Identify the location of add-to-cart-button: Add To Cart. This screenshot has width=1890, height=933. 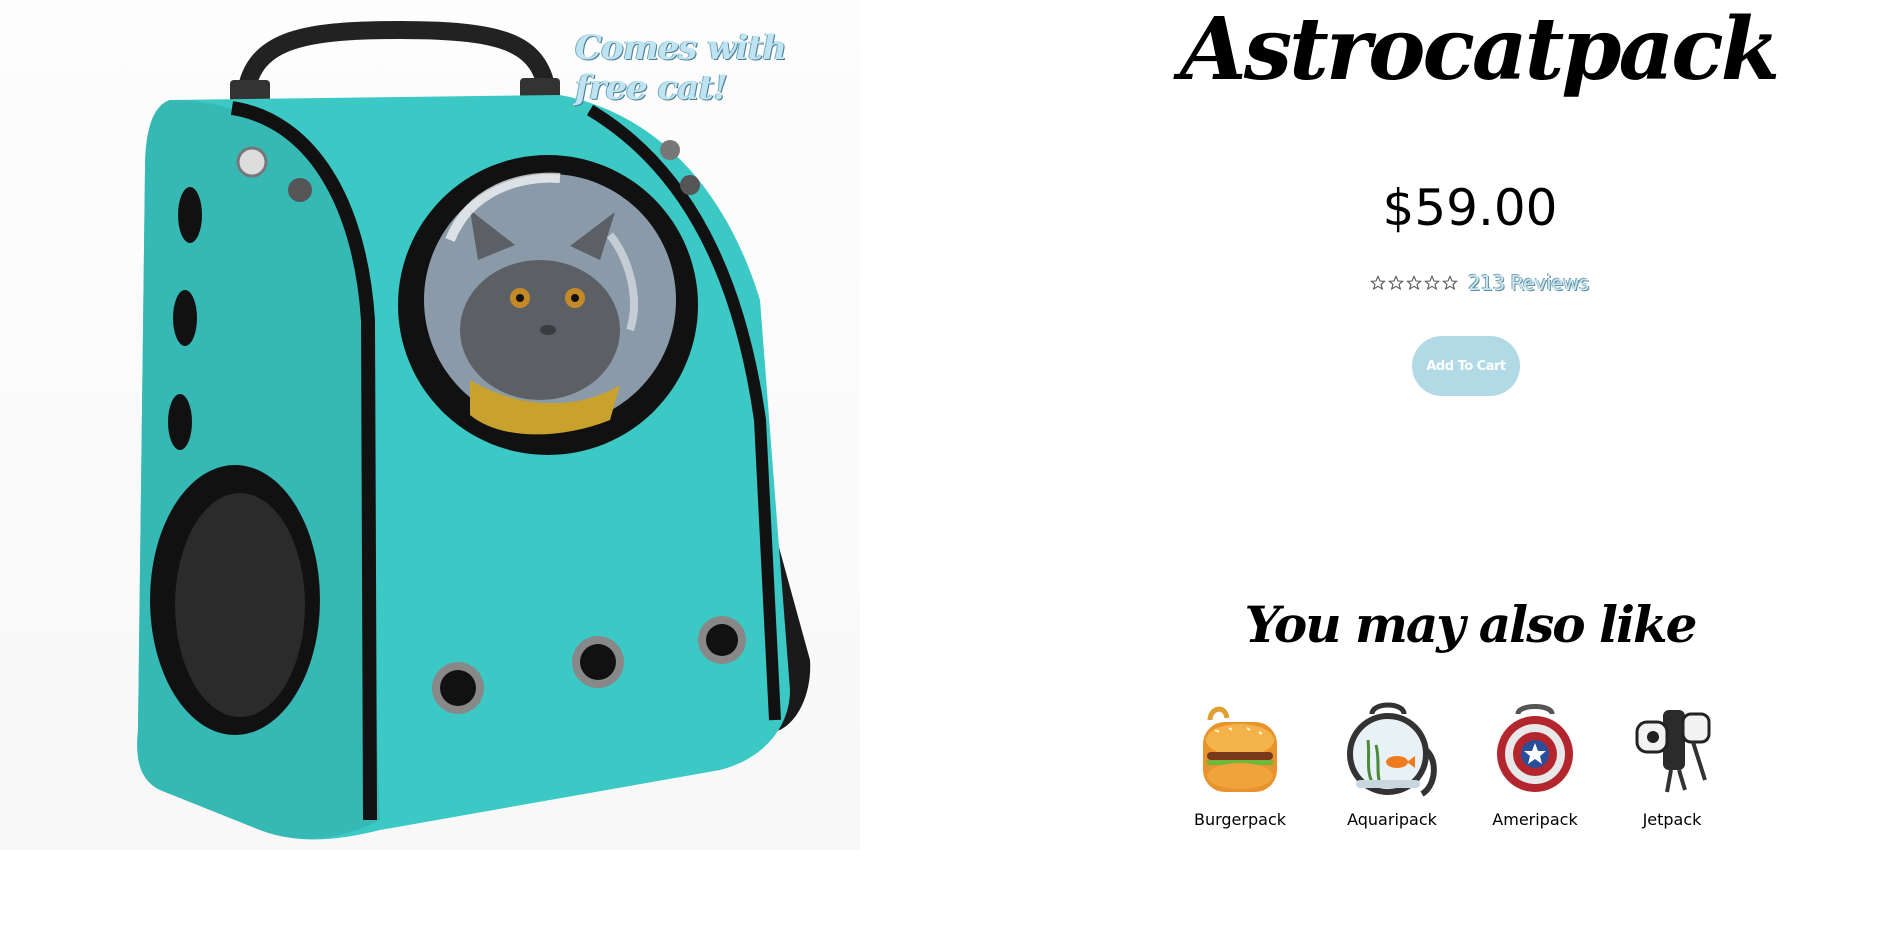
(1466, 366).